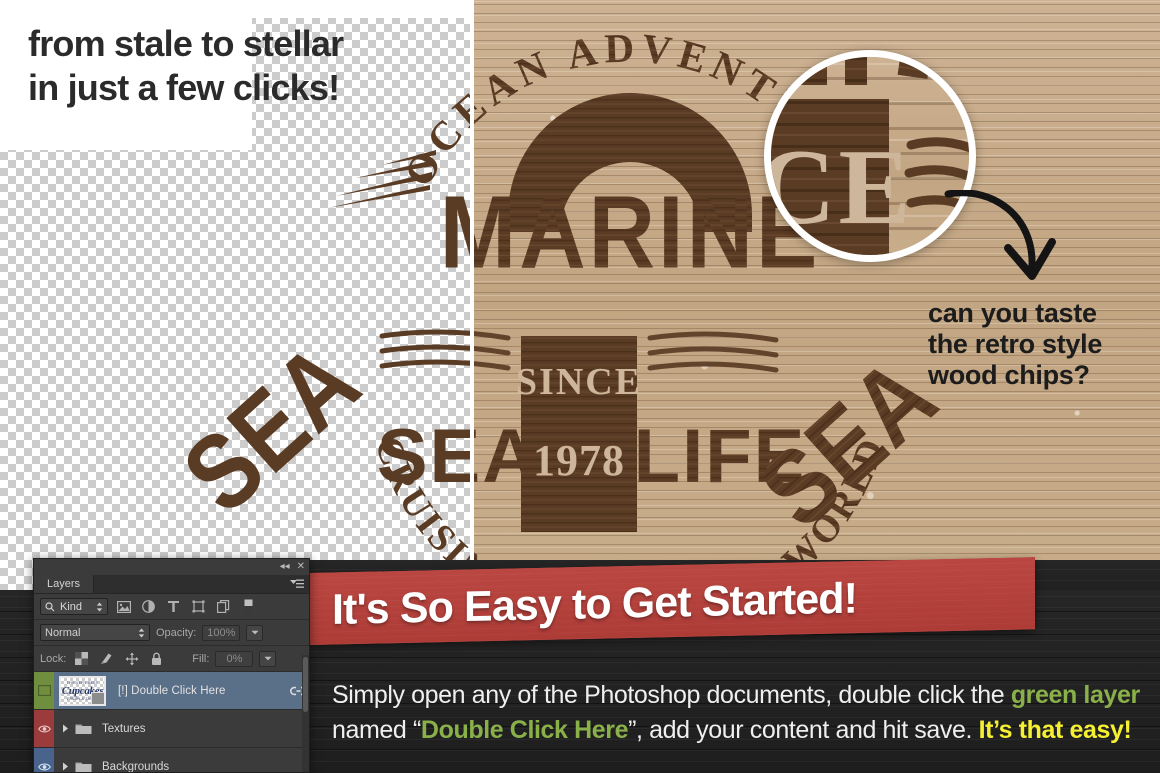 This screenshot has height=773, width=1160. Describe the element at coordinates (223, 606) in the screenshot. I see `smart-object-filter-icon` at that location.